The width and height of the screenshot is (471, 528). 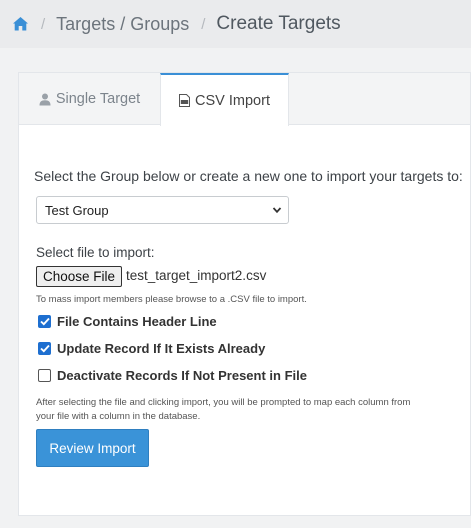 I want to click on breadcrumb-current: Create Targets, so click(x=278, y=23).